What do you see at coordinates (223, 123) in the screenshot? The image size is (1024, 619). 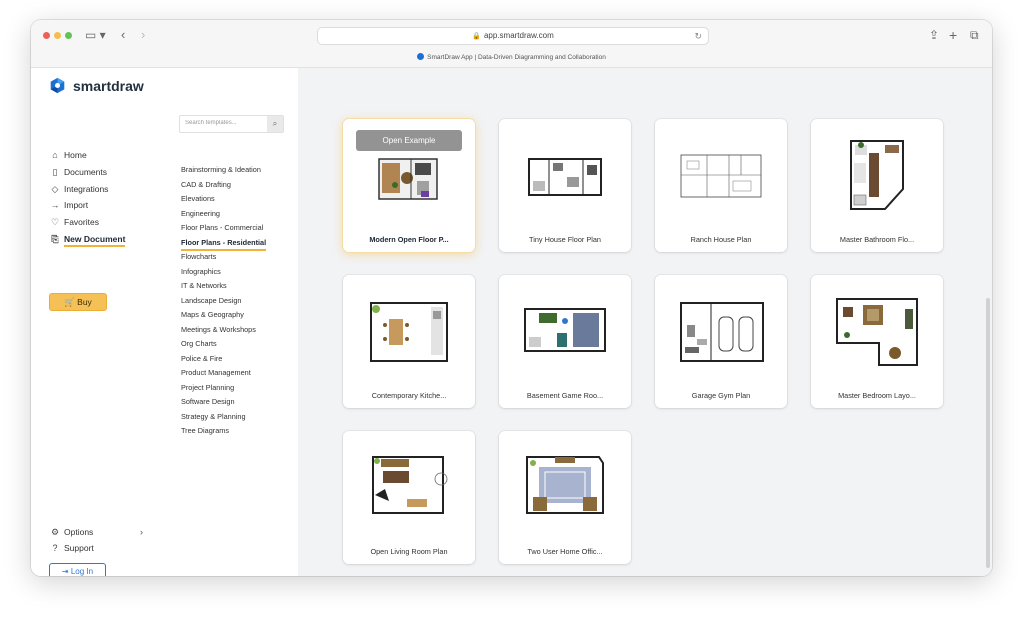 I see `search-input` at bounding box center [223, 123].